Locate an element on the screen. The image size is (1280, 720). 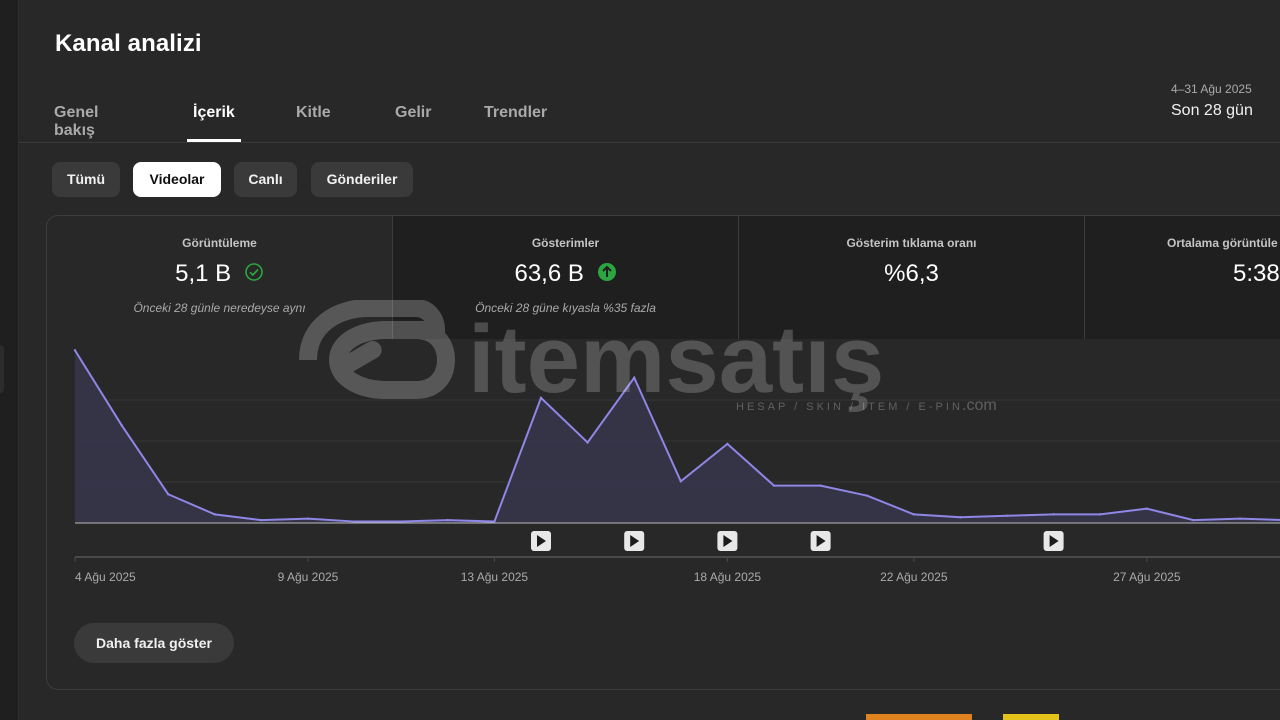
chart-tick-label: 4 Ağu 2025 is located at coordinates (105, 577).